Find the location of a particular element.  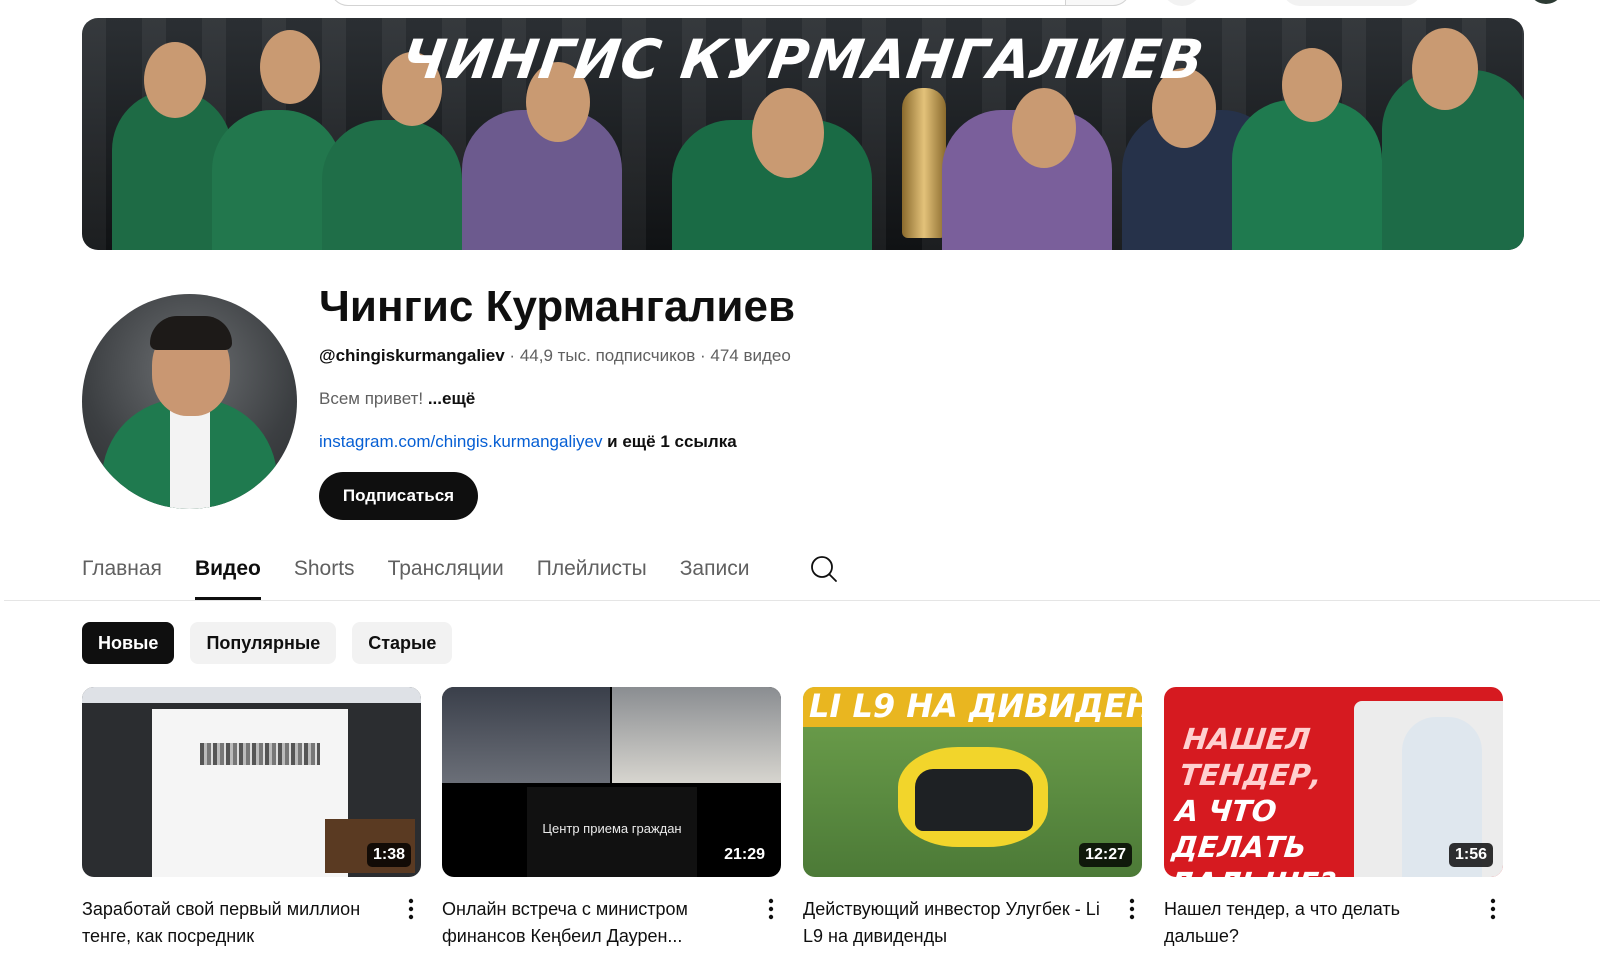

thumb-video-right is located at coordinates (696, 735).